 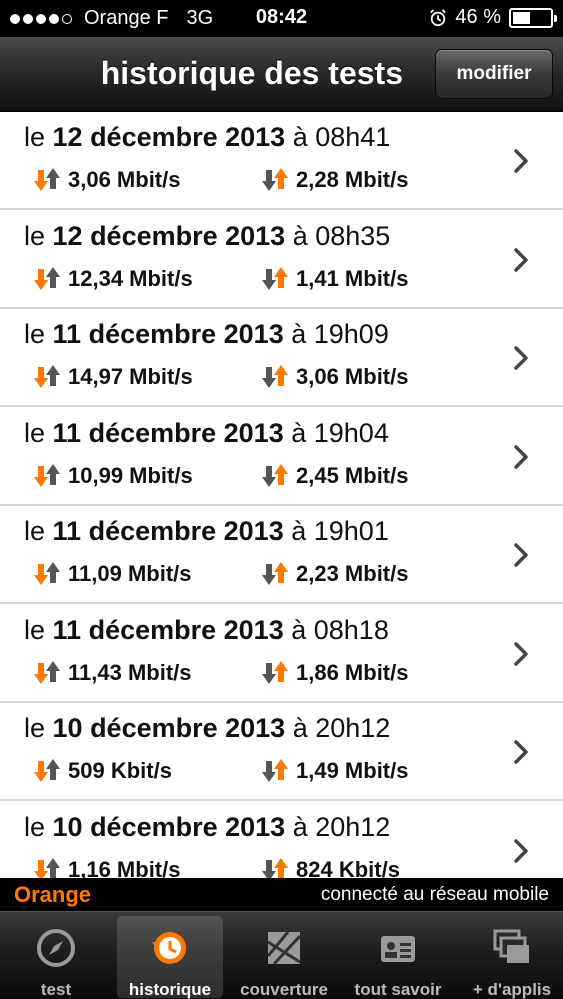 I want to click on test-date: le 12 décembre 2013 à 08h41, so click(x=207, y=137).